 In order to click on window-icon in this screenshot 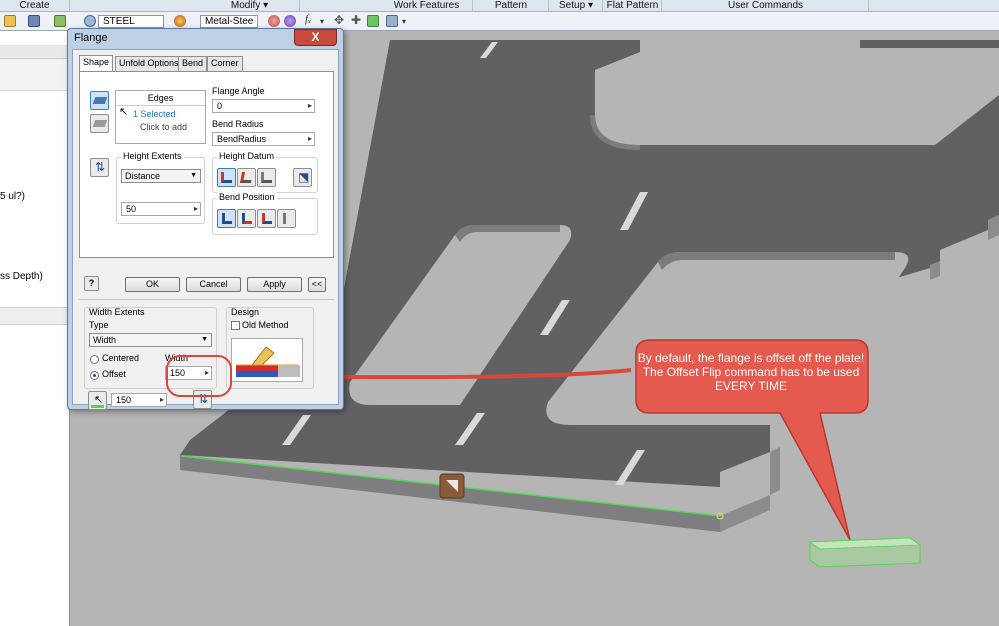, I will do `click(60, 21)`.